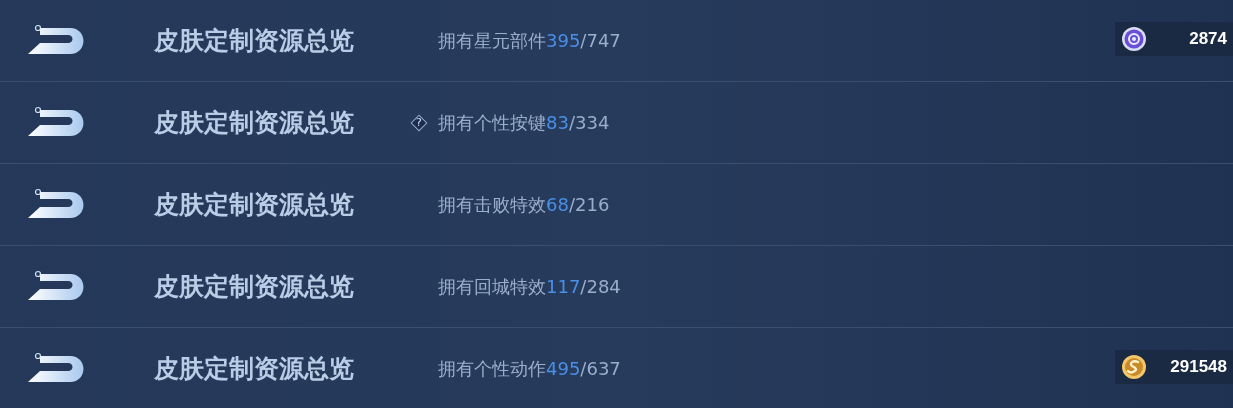  I want to click on owned-count-text: 拥有击败特效68/216, so click(524, 204).